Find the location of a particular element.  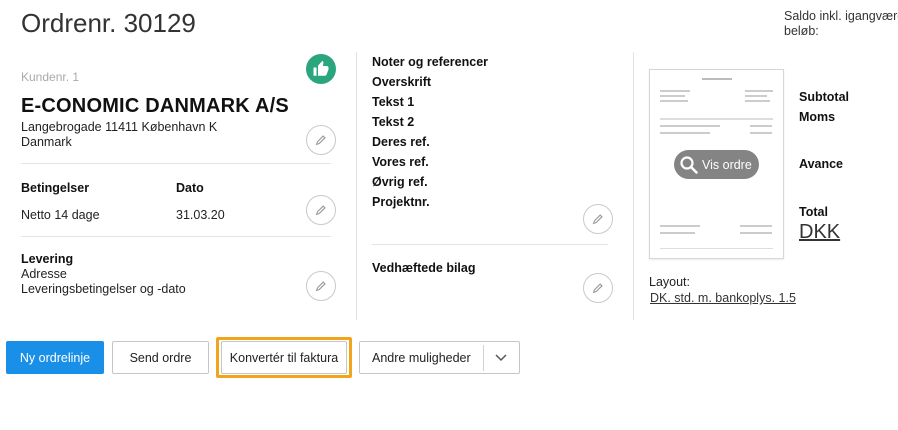

date-value: 31.03.20 is located at coordinates (200, 215).